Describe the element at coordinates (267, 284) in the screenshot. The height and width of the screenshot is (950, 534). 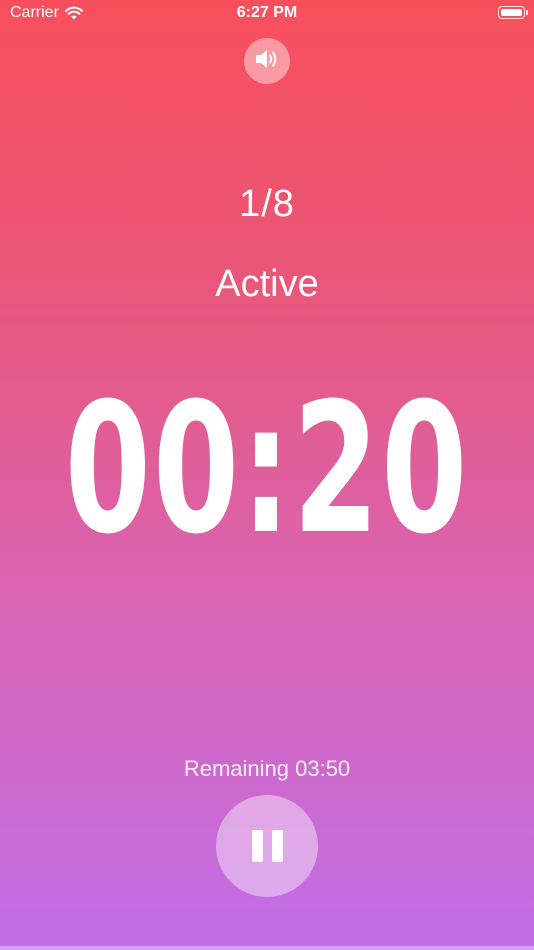
I see `phase-label: Active` at that location.